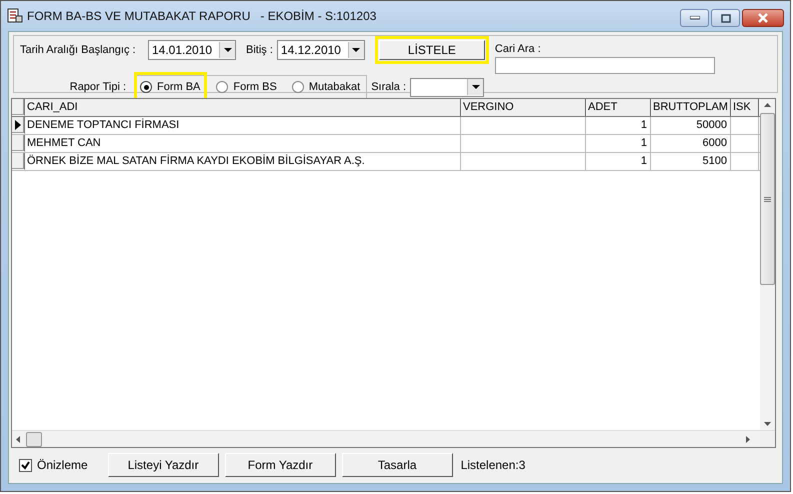 Image resolution: width=793 pixels, height=494 pixels. Describe the element at coordinates (243, 143) in the screenshot. I see `table-cell: MEHMET CAN` at that location.